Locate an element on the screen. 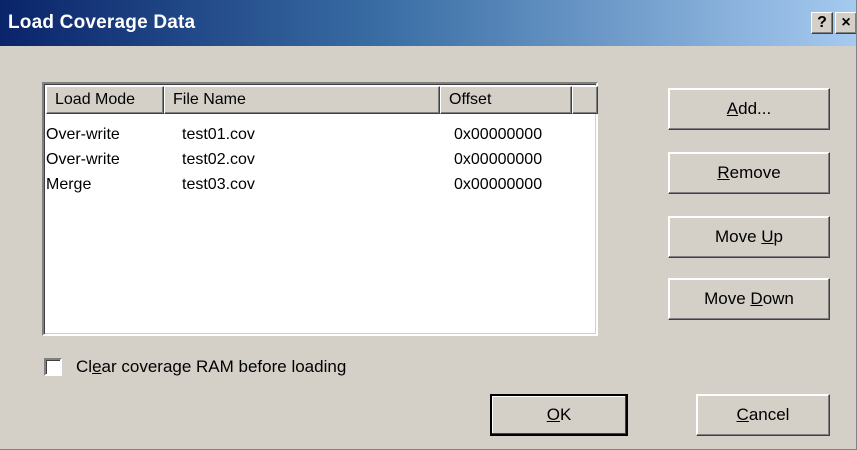 The height and width of the screenshot is (450, 857). cancel-button: Cancel is located at coordinates (763, 415).